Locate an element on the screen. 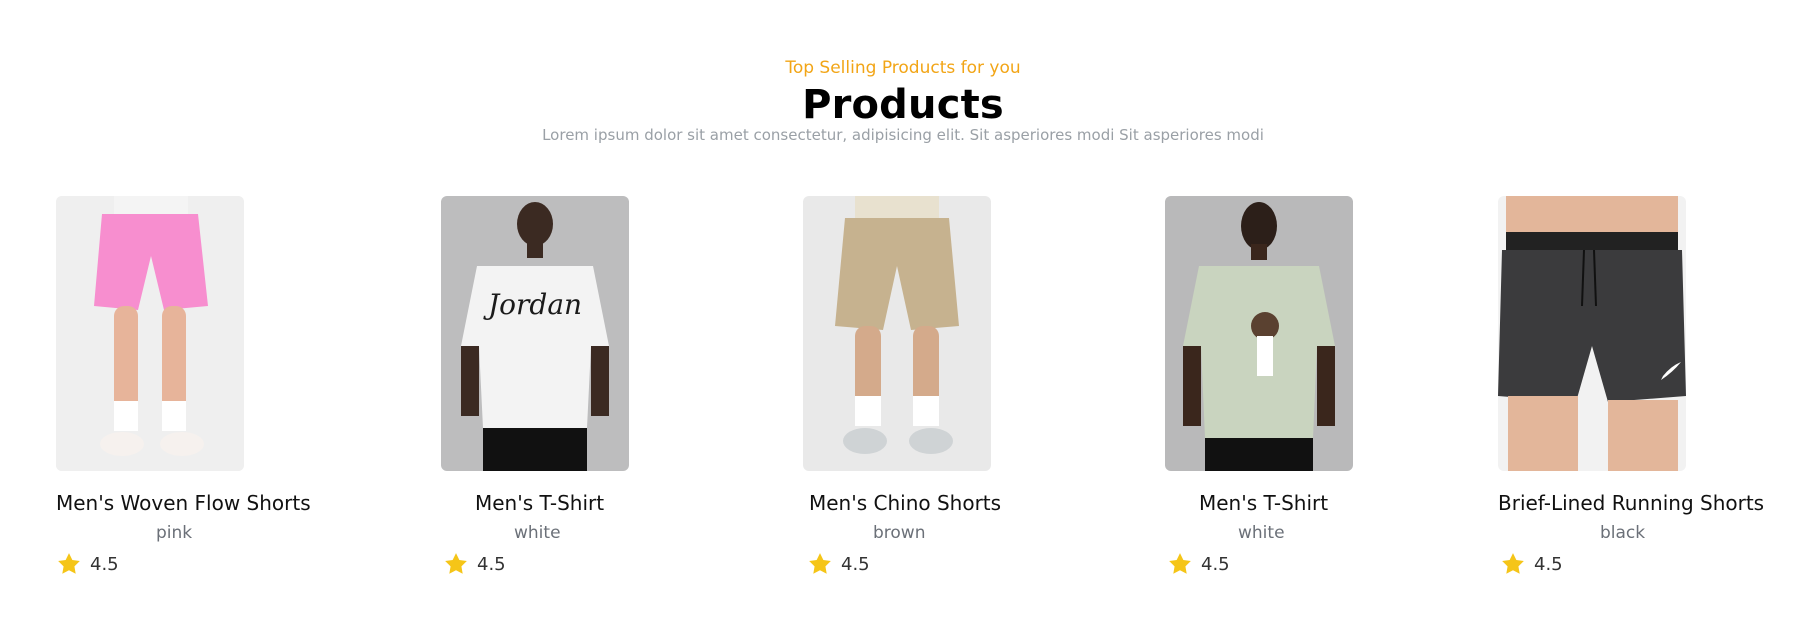  section-eyebrow: Top Selling Products for you is located at coordinates (903, 68).